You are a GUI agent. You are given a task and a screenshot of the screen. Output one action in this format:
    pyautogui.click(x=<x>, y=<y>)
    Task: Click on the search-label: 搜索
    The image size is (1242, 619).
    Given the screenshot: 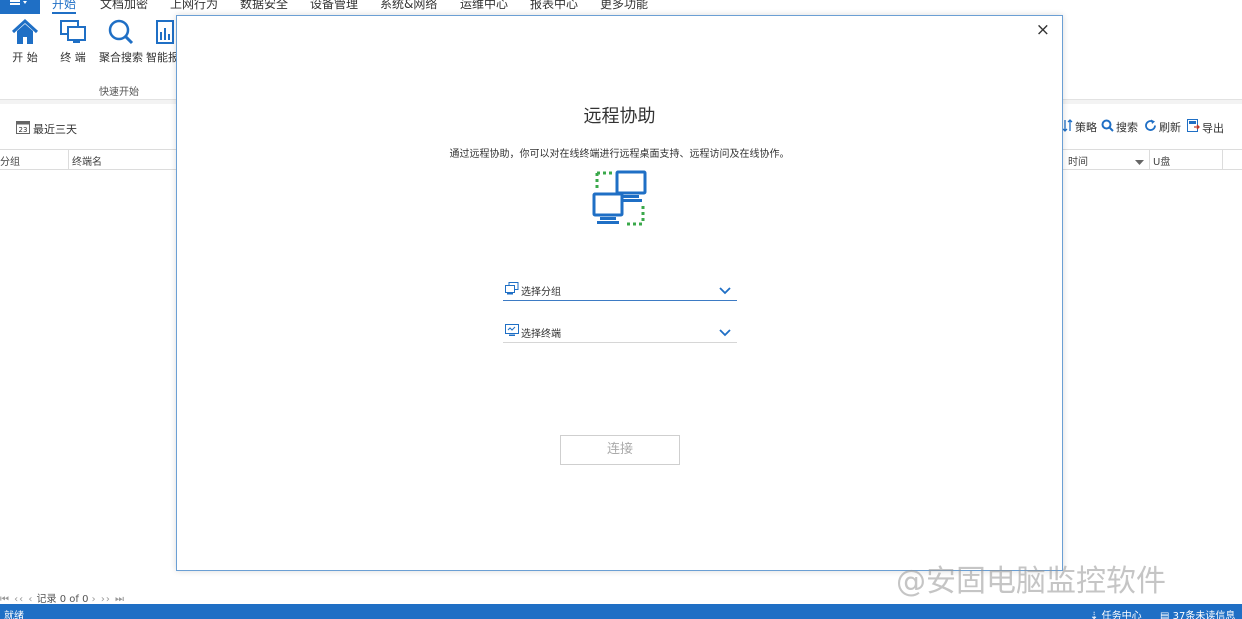 What is the action you would take?
    pyautogui.click(x=1127, y=127)
    